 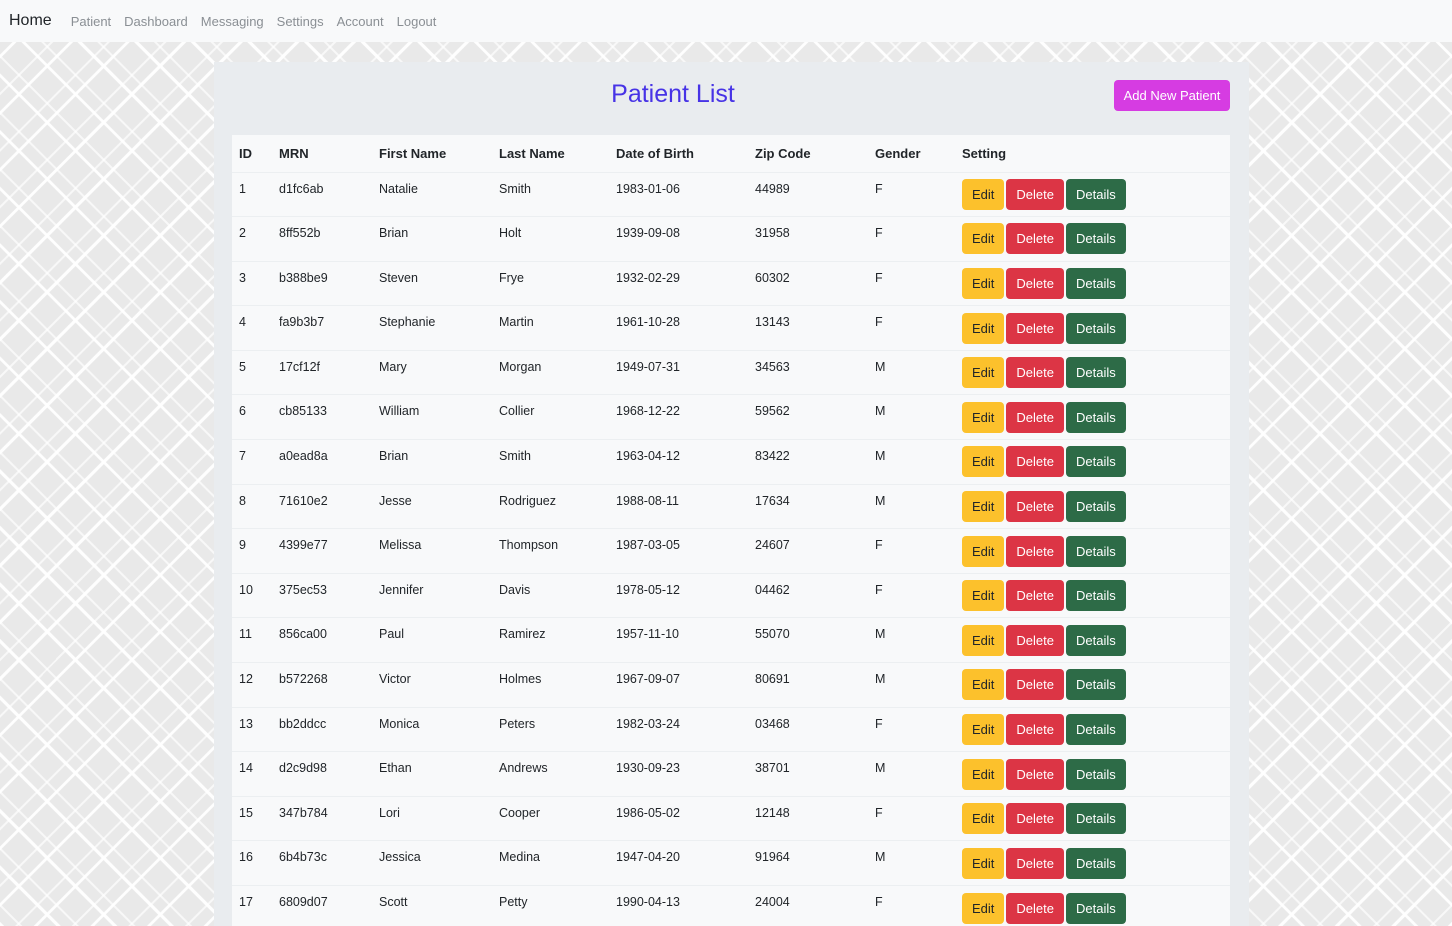 What do you see at coordinates (322, 153) in the screenshot?
I see `header-mrn: MRN` at bounding box center [322, 153].